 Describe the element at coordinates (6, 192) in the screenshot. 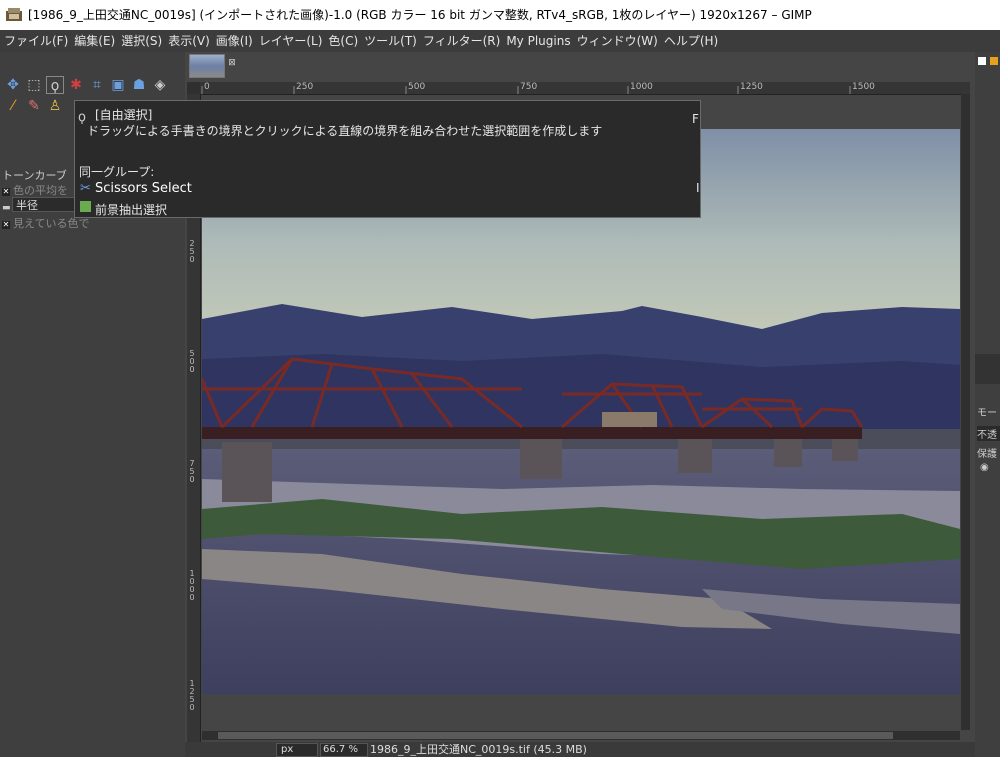

I see `sample-average-checkbox: ✕` at that location.